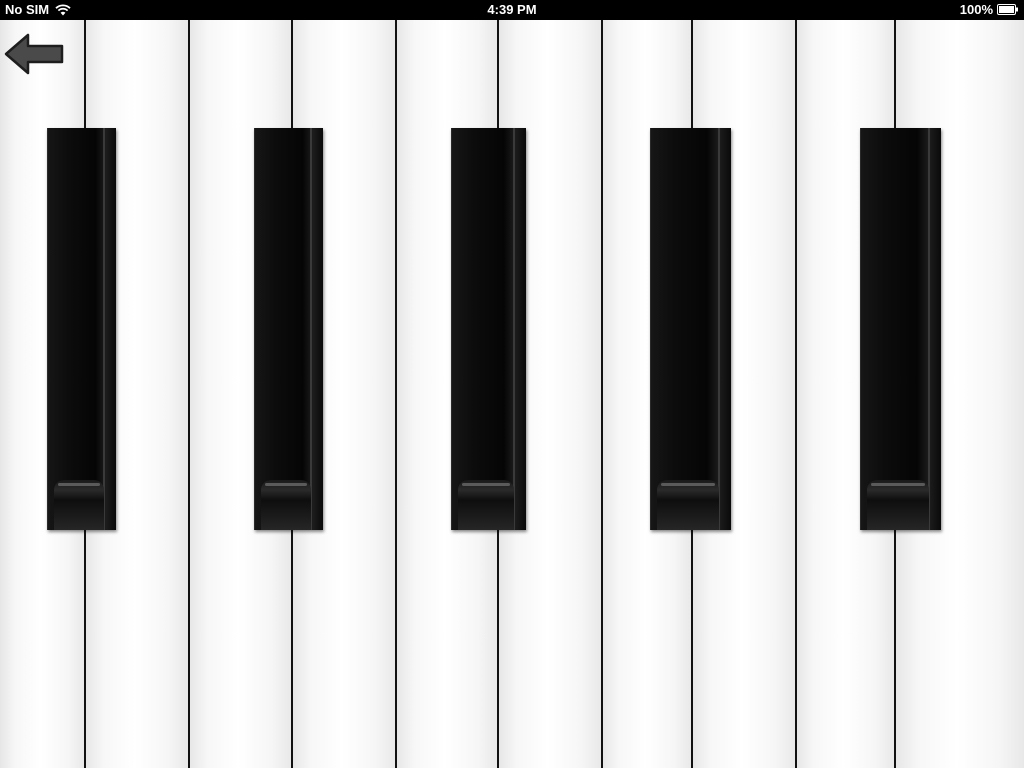 This screenshot has width=1024, height=768. Describe the element at coordinates (1007, 9) in the screenshot. I see `battery-icon` at that location.